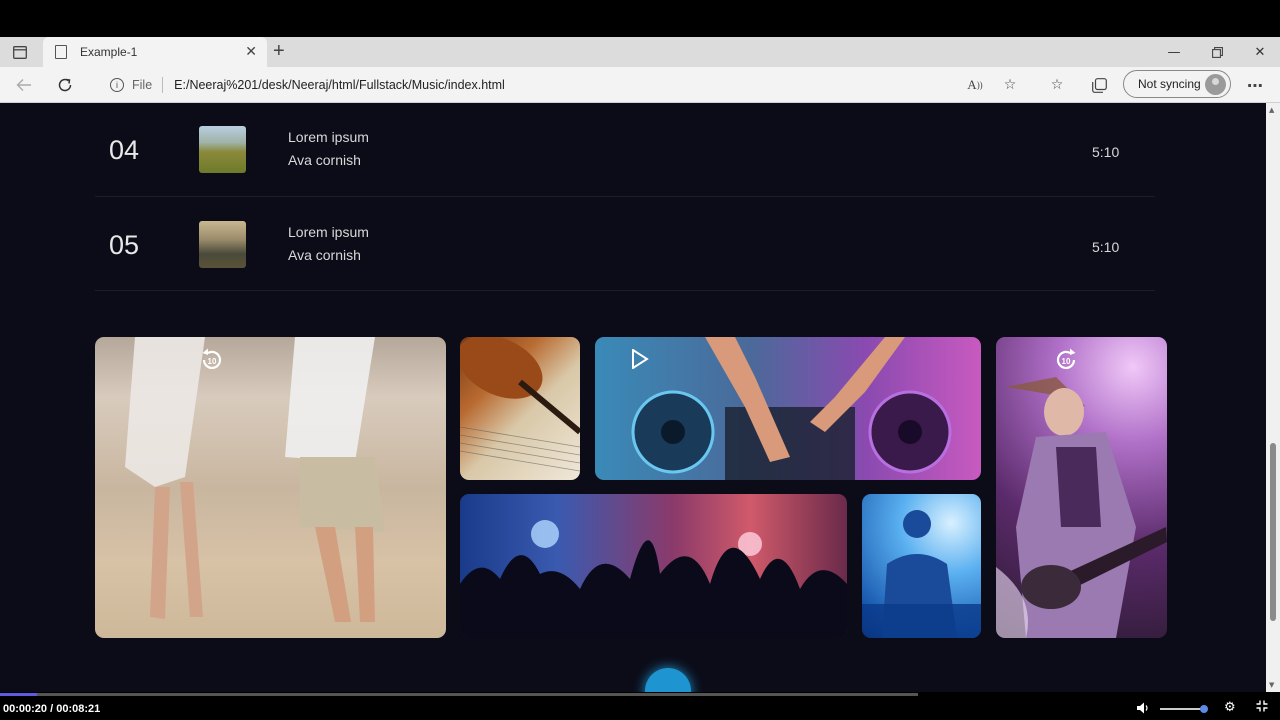  Describe the element at coordinates (520, 408) in the screenshot. I see `gallery-tile-violin-sheet` at that location.